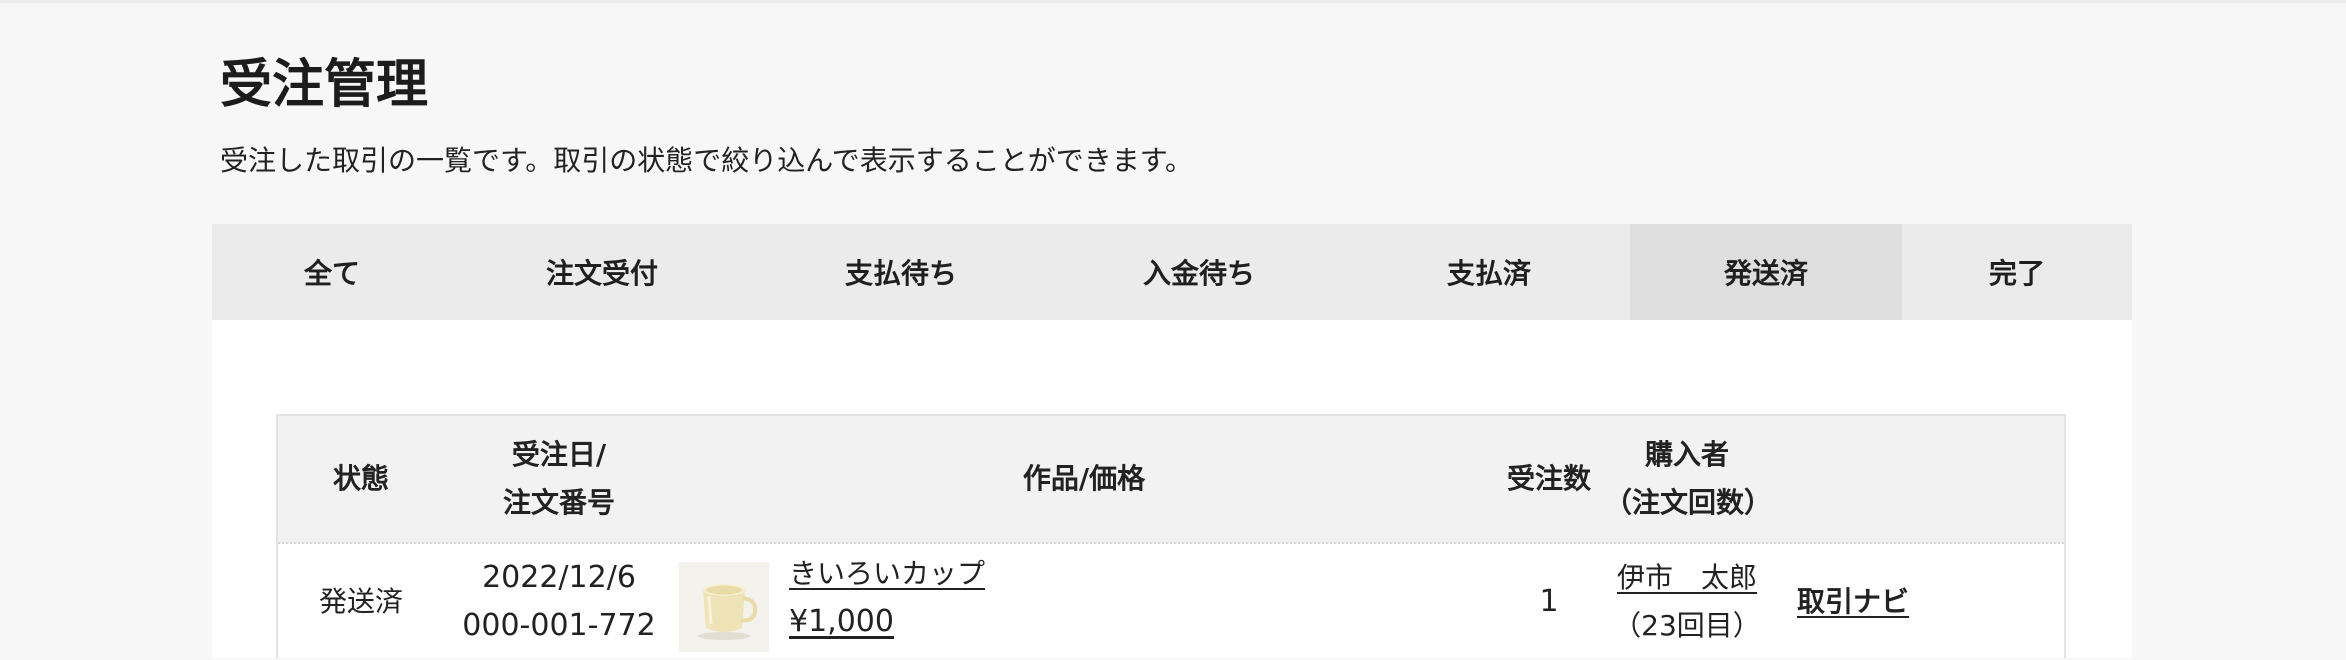 The width and height of the screenshot is (2346, 660). I want to click on product-info: きいろいカップ ¥1,000, so click(887, 598).